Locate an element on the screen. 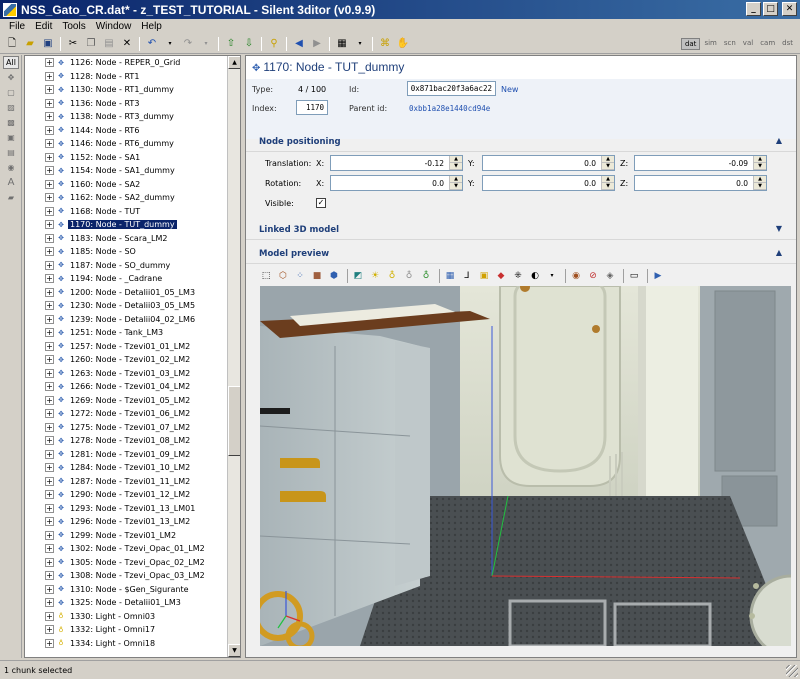  tree-node-row: + ✥ 1239: Node - Detalii04_02_LM6 is located at coordinates (126, 320).